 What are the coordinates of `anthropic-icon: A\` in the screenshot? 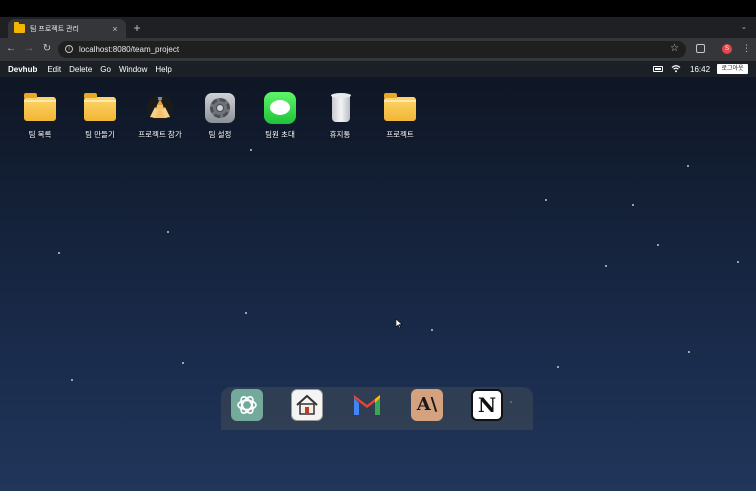 It's located at (427, 405).